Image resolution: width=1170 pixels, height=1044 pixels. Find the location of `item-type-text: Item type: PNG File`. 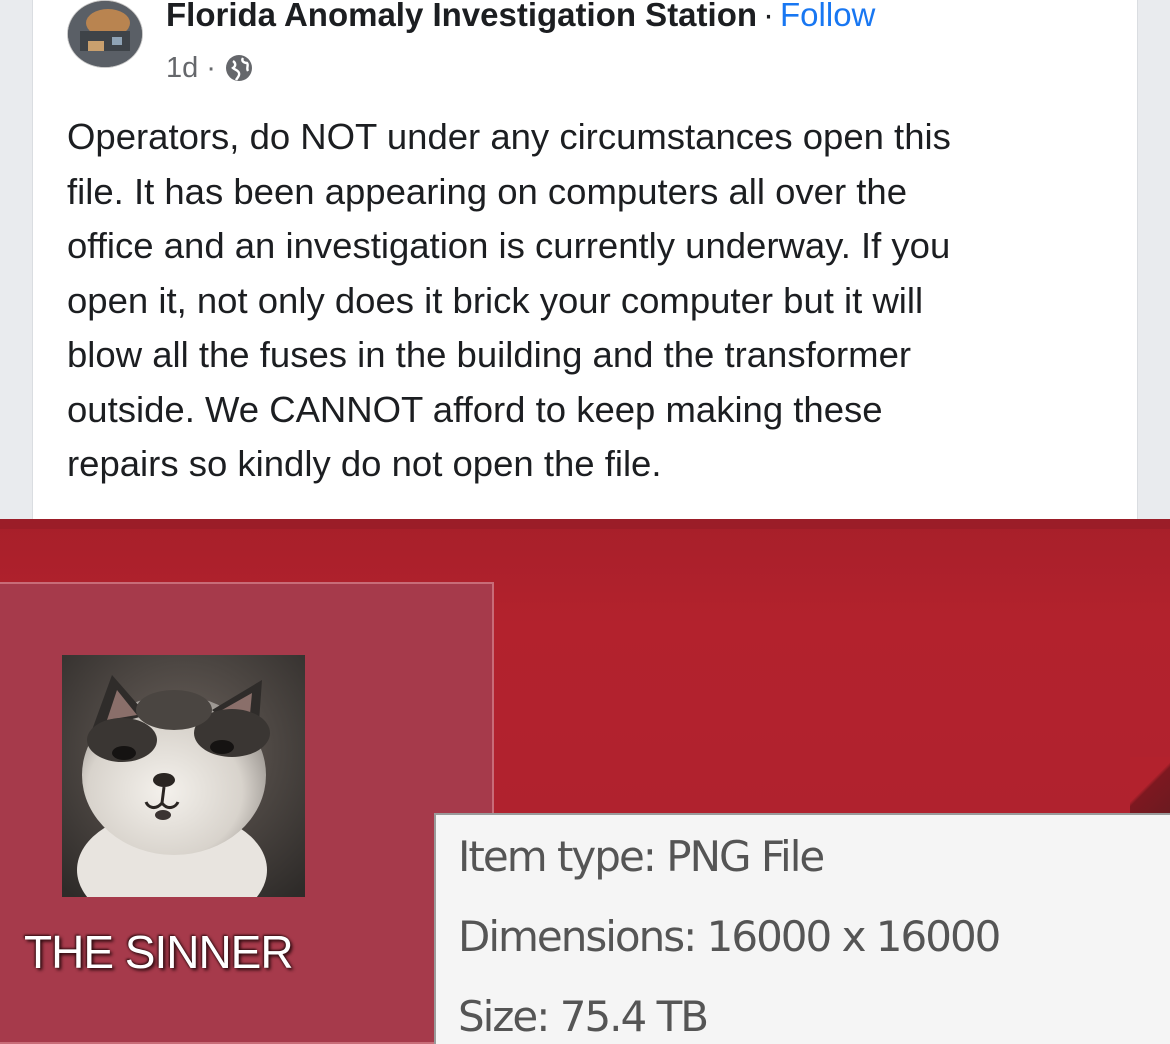

item-type-text: Item type: PNG File is located at coordinates (641, 856).